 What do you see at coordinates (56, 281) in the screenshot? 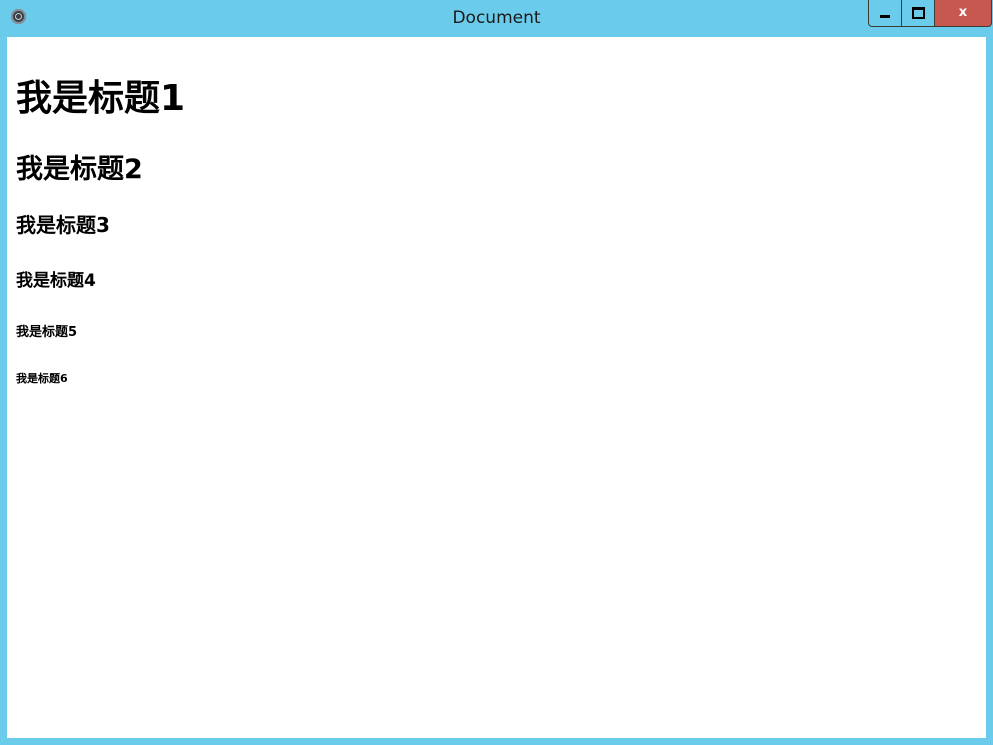
I see `heading-4: 我是标题4` at bounding box center [56, 281].